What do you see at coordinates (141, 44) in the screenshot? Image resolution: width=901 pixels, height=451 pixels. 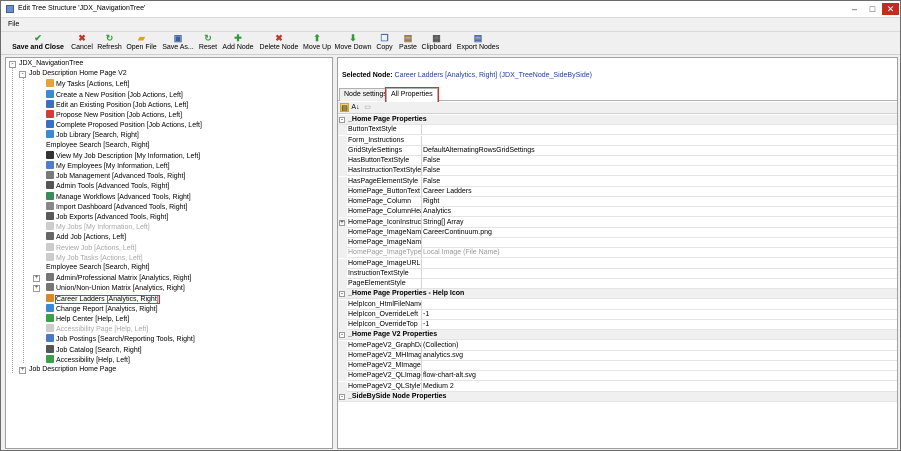 I see `open-file-button: ▰ Open File` at bounding box center [141, 44].